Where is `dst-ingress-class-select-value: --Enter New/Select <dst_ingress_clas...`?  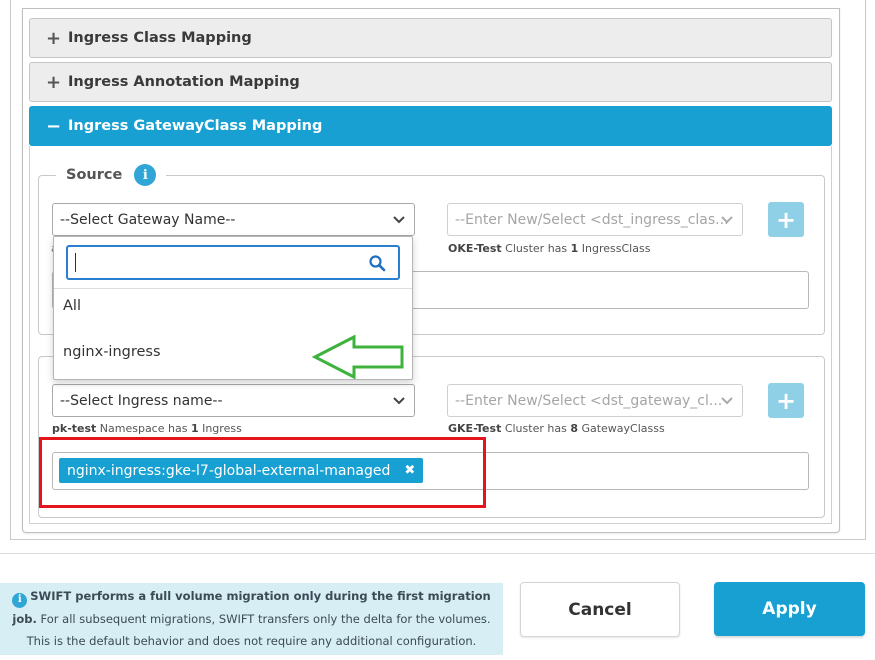 dst-ingress-class-select-value: --Enter New/Select <dst_ingress_clas... is located at coordinates (592, 219).